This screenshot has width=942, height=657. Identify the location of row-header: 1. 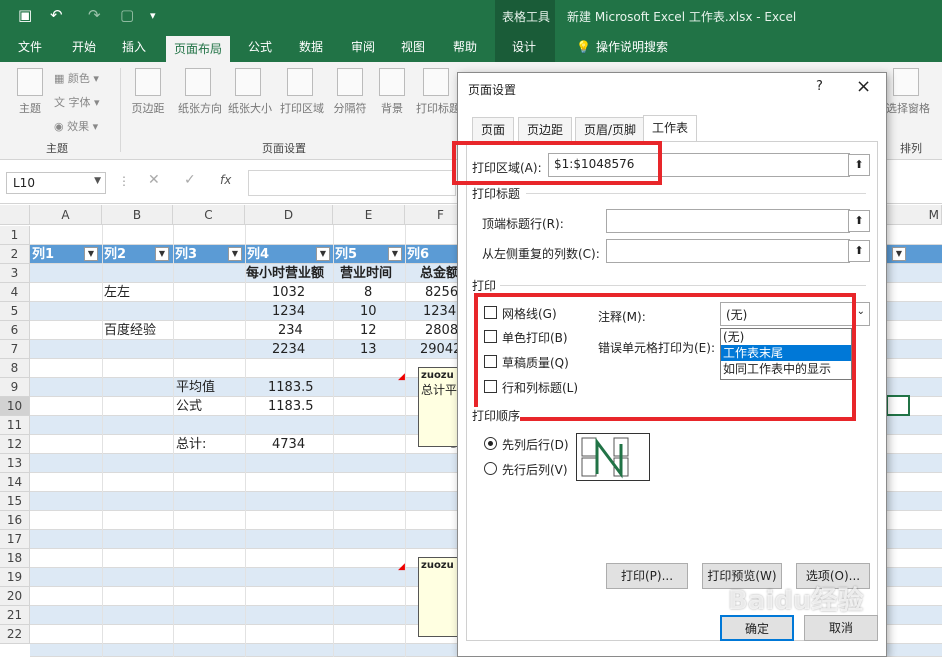
(15, 235).